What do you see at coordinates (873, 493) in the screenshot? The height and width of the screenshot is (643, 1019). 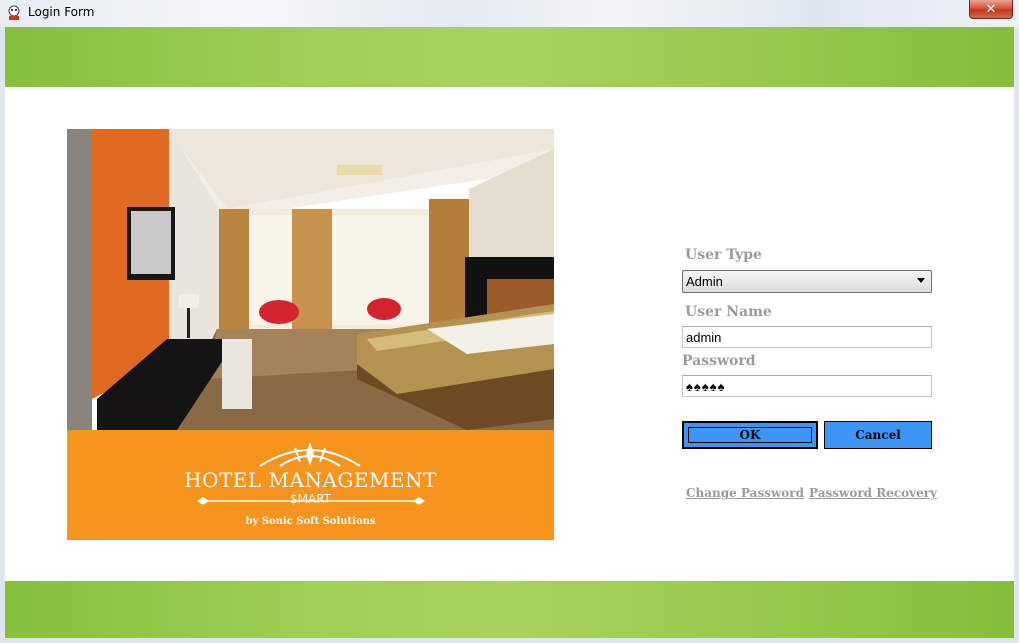 I see `password-recovery-link: Password Recovery` at bounding box center [873, 493].